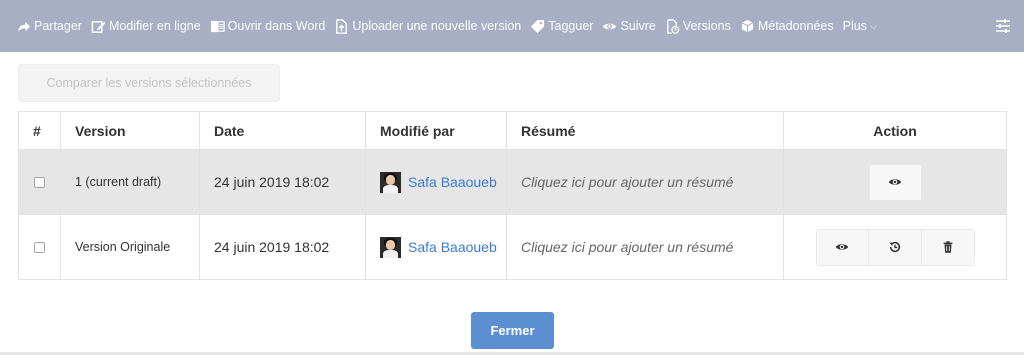 The height and width of the screenshot is (355, 1024). I want to click on edit-online-label: Modifier en ligne, so click(154, 26).